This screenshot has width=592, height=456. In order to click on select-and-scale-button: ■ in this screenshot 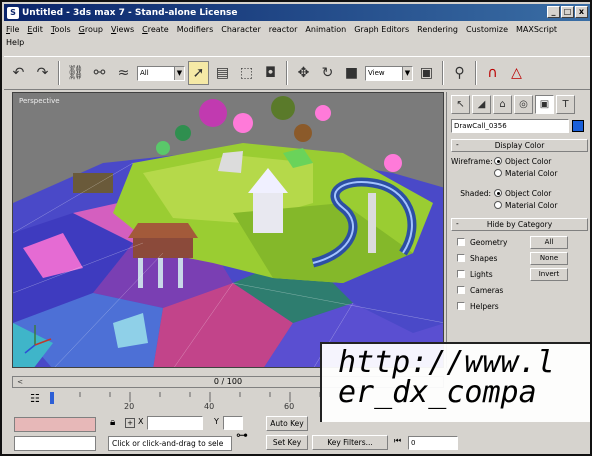, I will do `click(351, 73)`.